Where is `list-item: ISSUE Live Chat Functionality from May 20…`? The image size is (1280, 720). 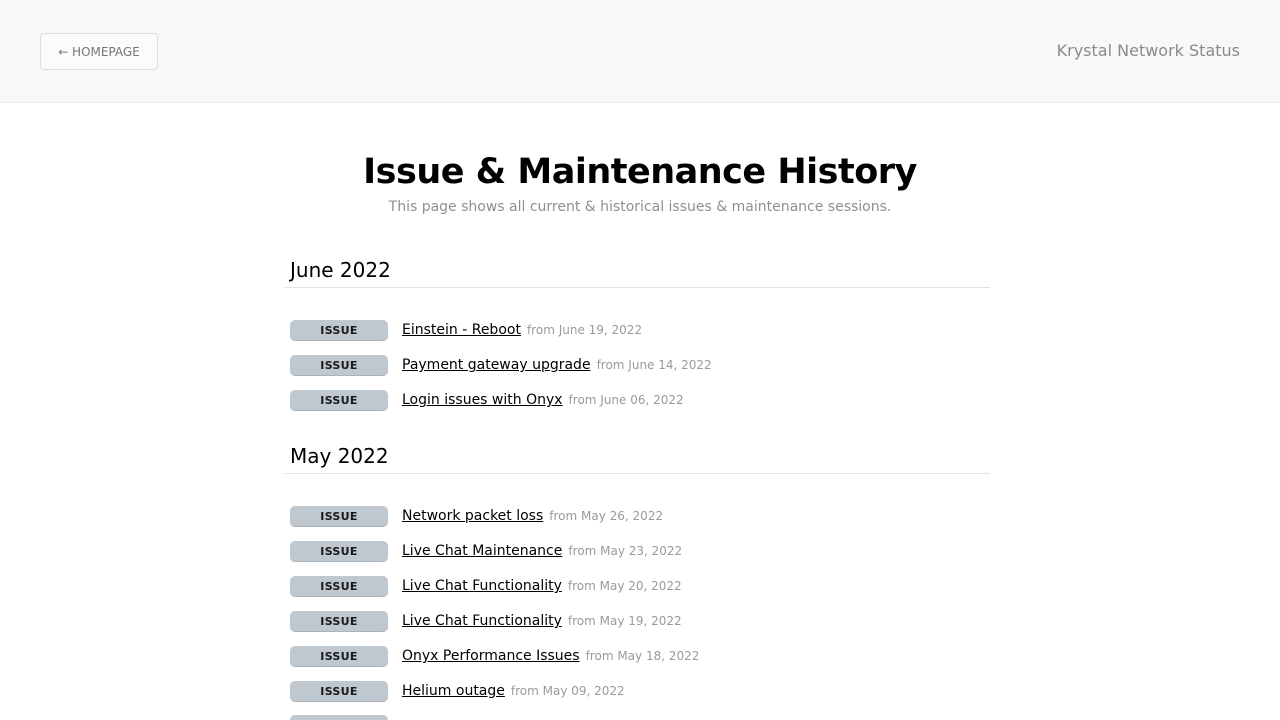
list-item: ISSUE Live Chat Functionality from May 20… is located at coordinates (640, 585).